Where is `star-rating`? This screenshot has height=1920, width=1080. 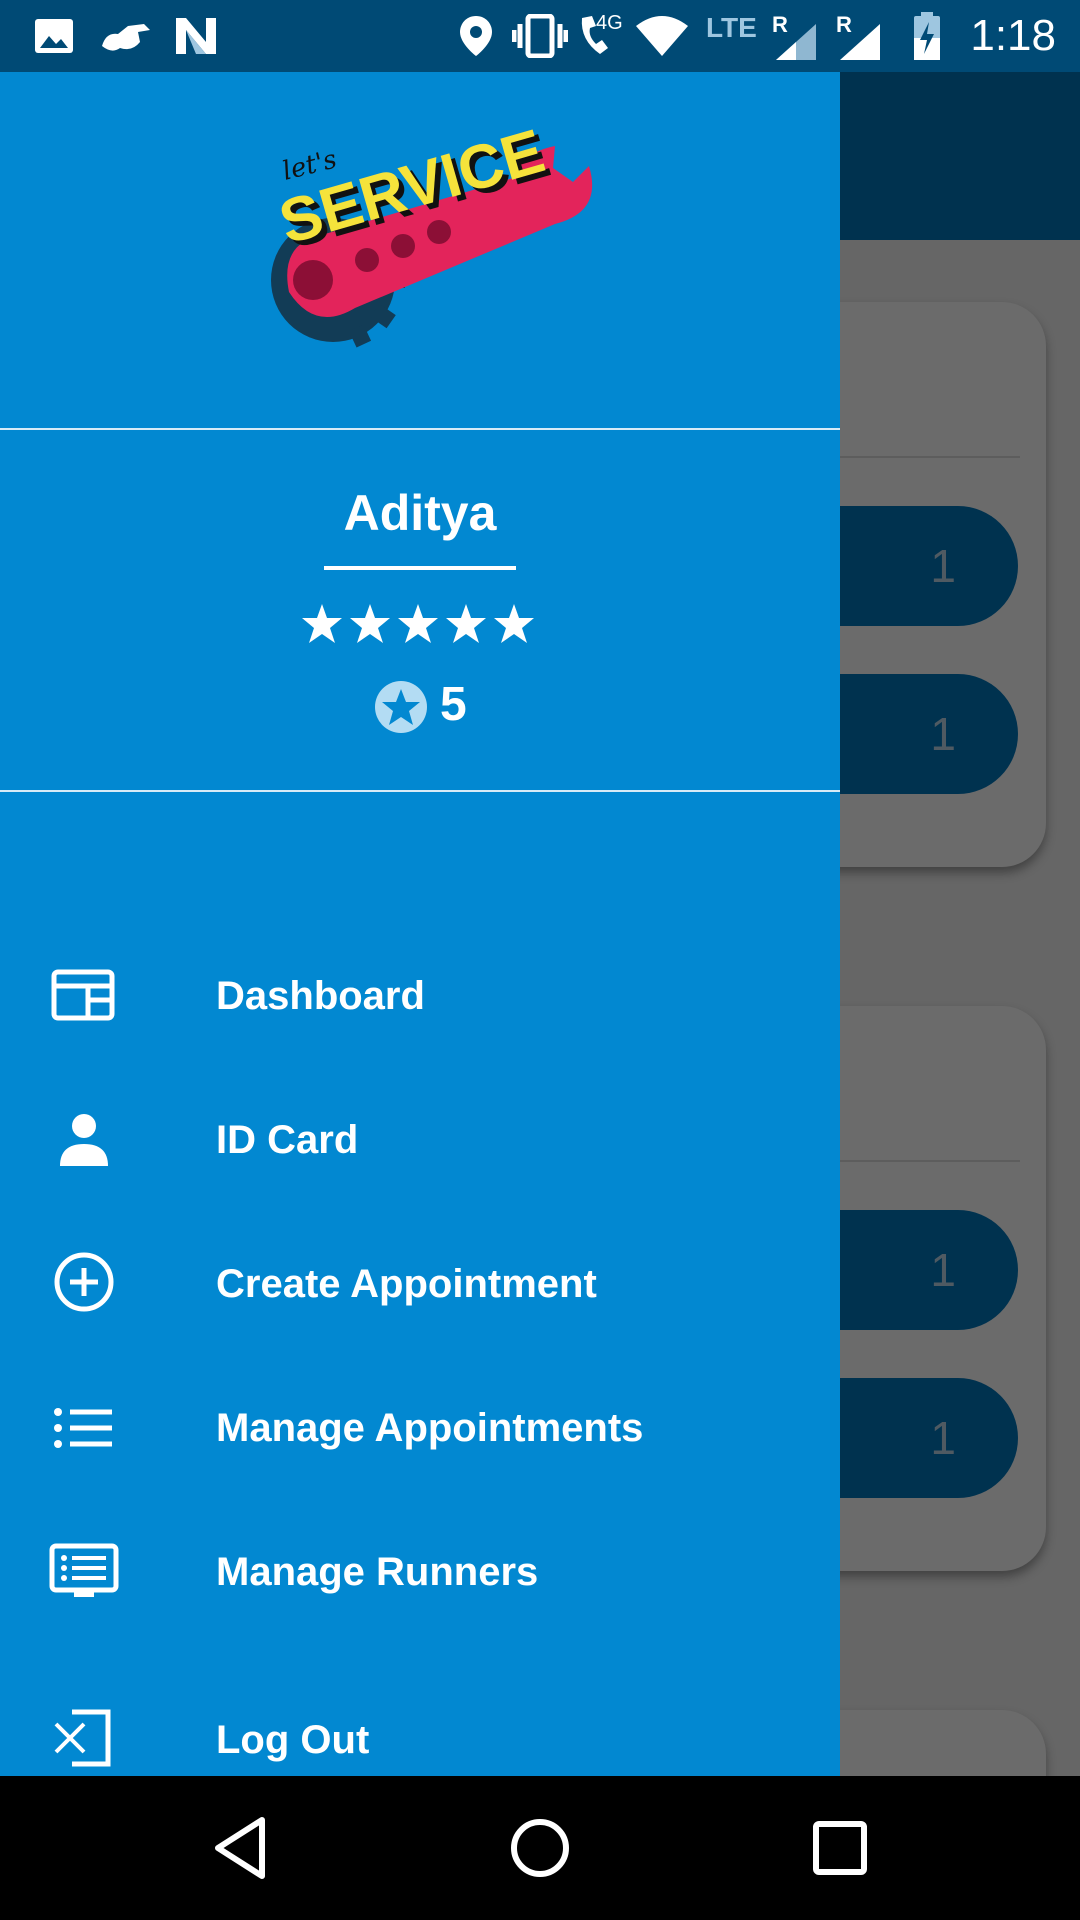 star-rating is located at coordinates (418, 623).